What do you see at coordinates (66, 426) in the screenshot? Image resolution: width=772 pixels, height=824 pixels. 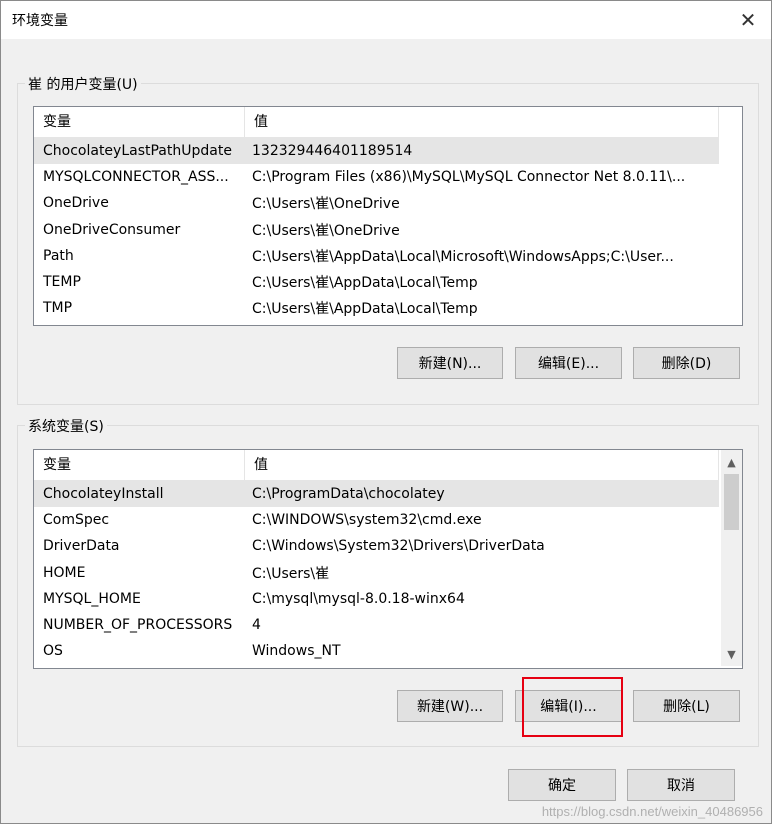 I see `system-vars-group-label: 系统变量(S)` at bounding box center [66, 426].